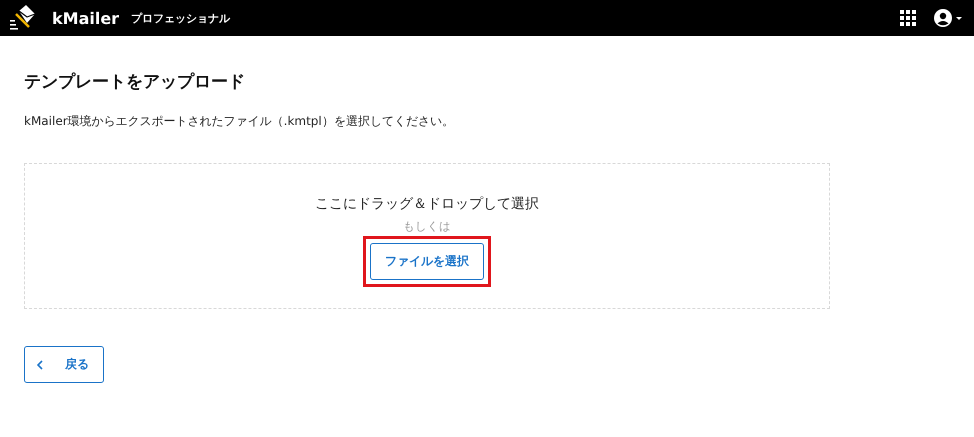 Image resolution: width=974 pixels, height=437 pixels. Describe the element at coordinates (135, 82) in the screenshot. I see `page-title: テンプレートをアップロード` at that location.